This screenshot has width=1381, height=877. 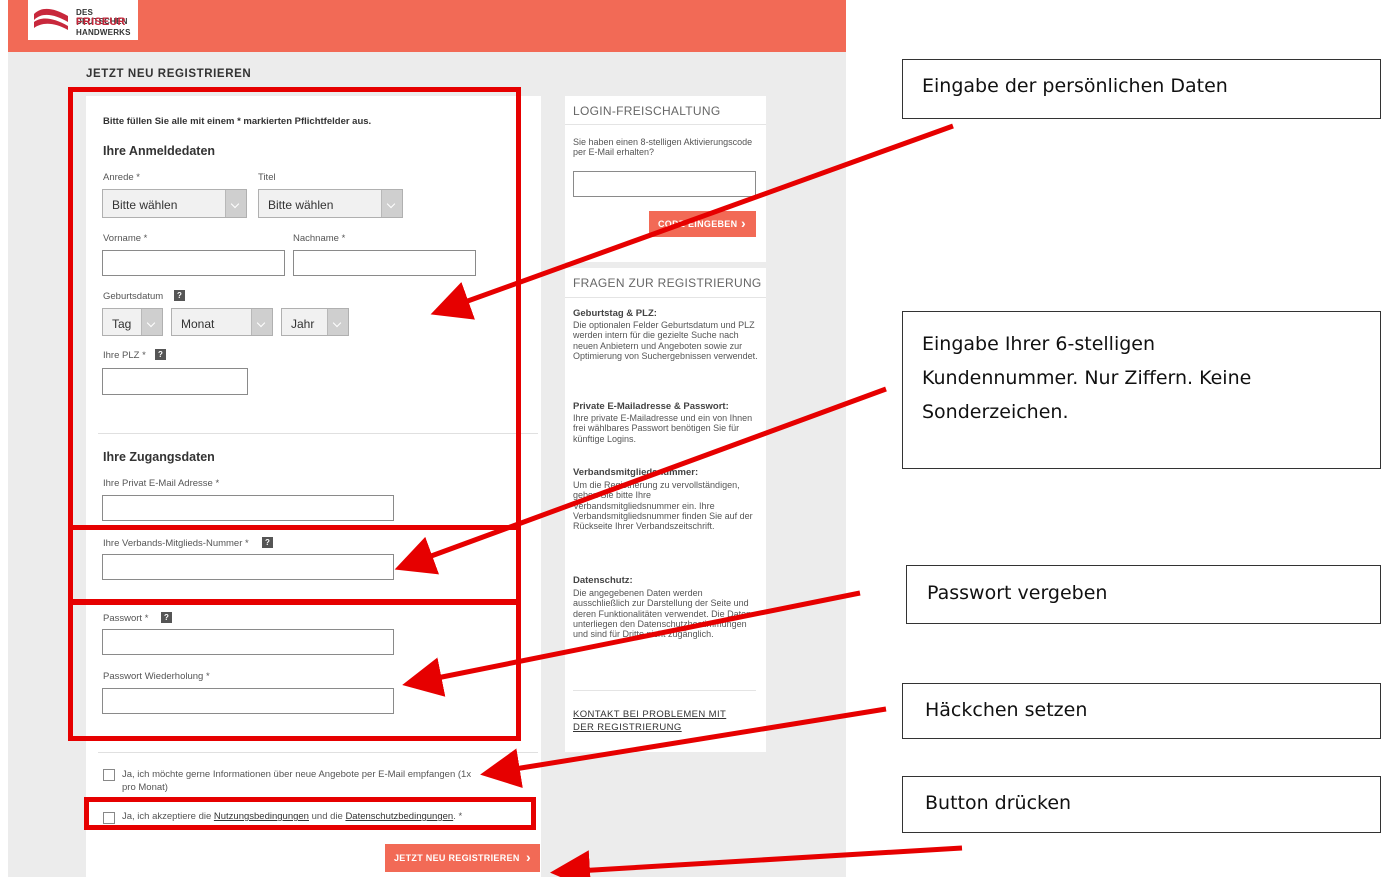 I want to click on callout-text: Häckchen setzen, so click(x=1006, y=710).